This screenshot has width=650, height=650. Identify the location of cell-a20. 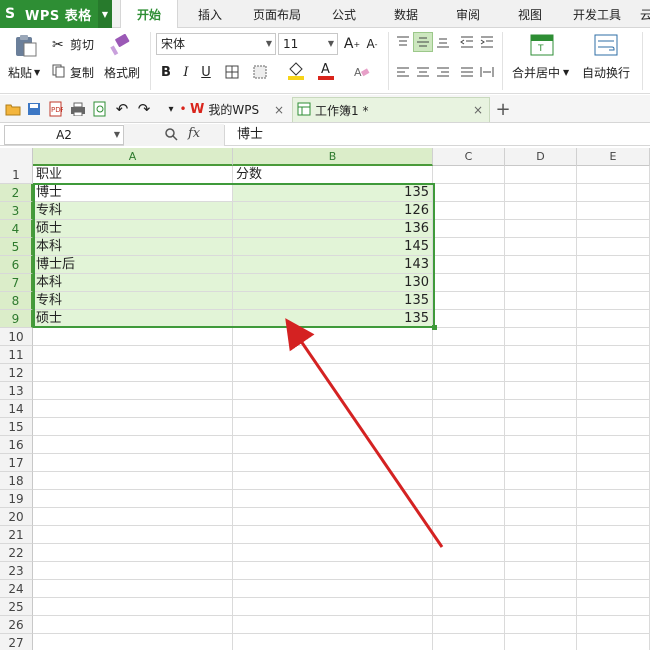
(133, 517).